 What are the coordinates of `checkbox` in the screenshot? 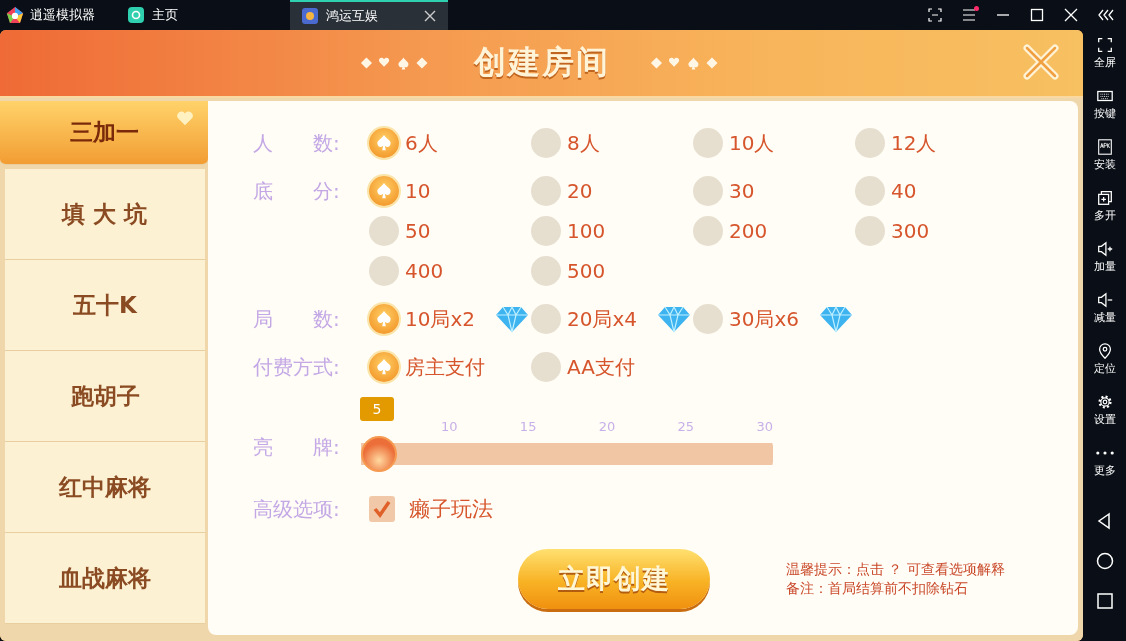 It's located at (382, 509).